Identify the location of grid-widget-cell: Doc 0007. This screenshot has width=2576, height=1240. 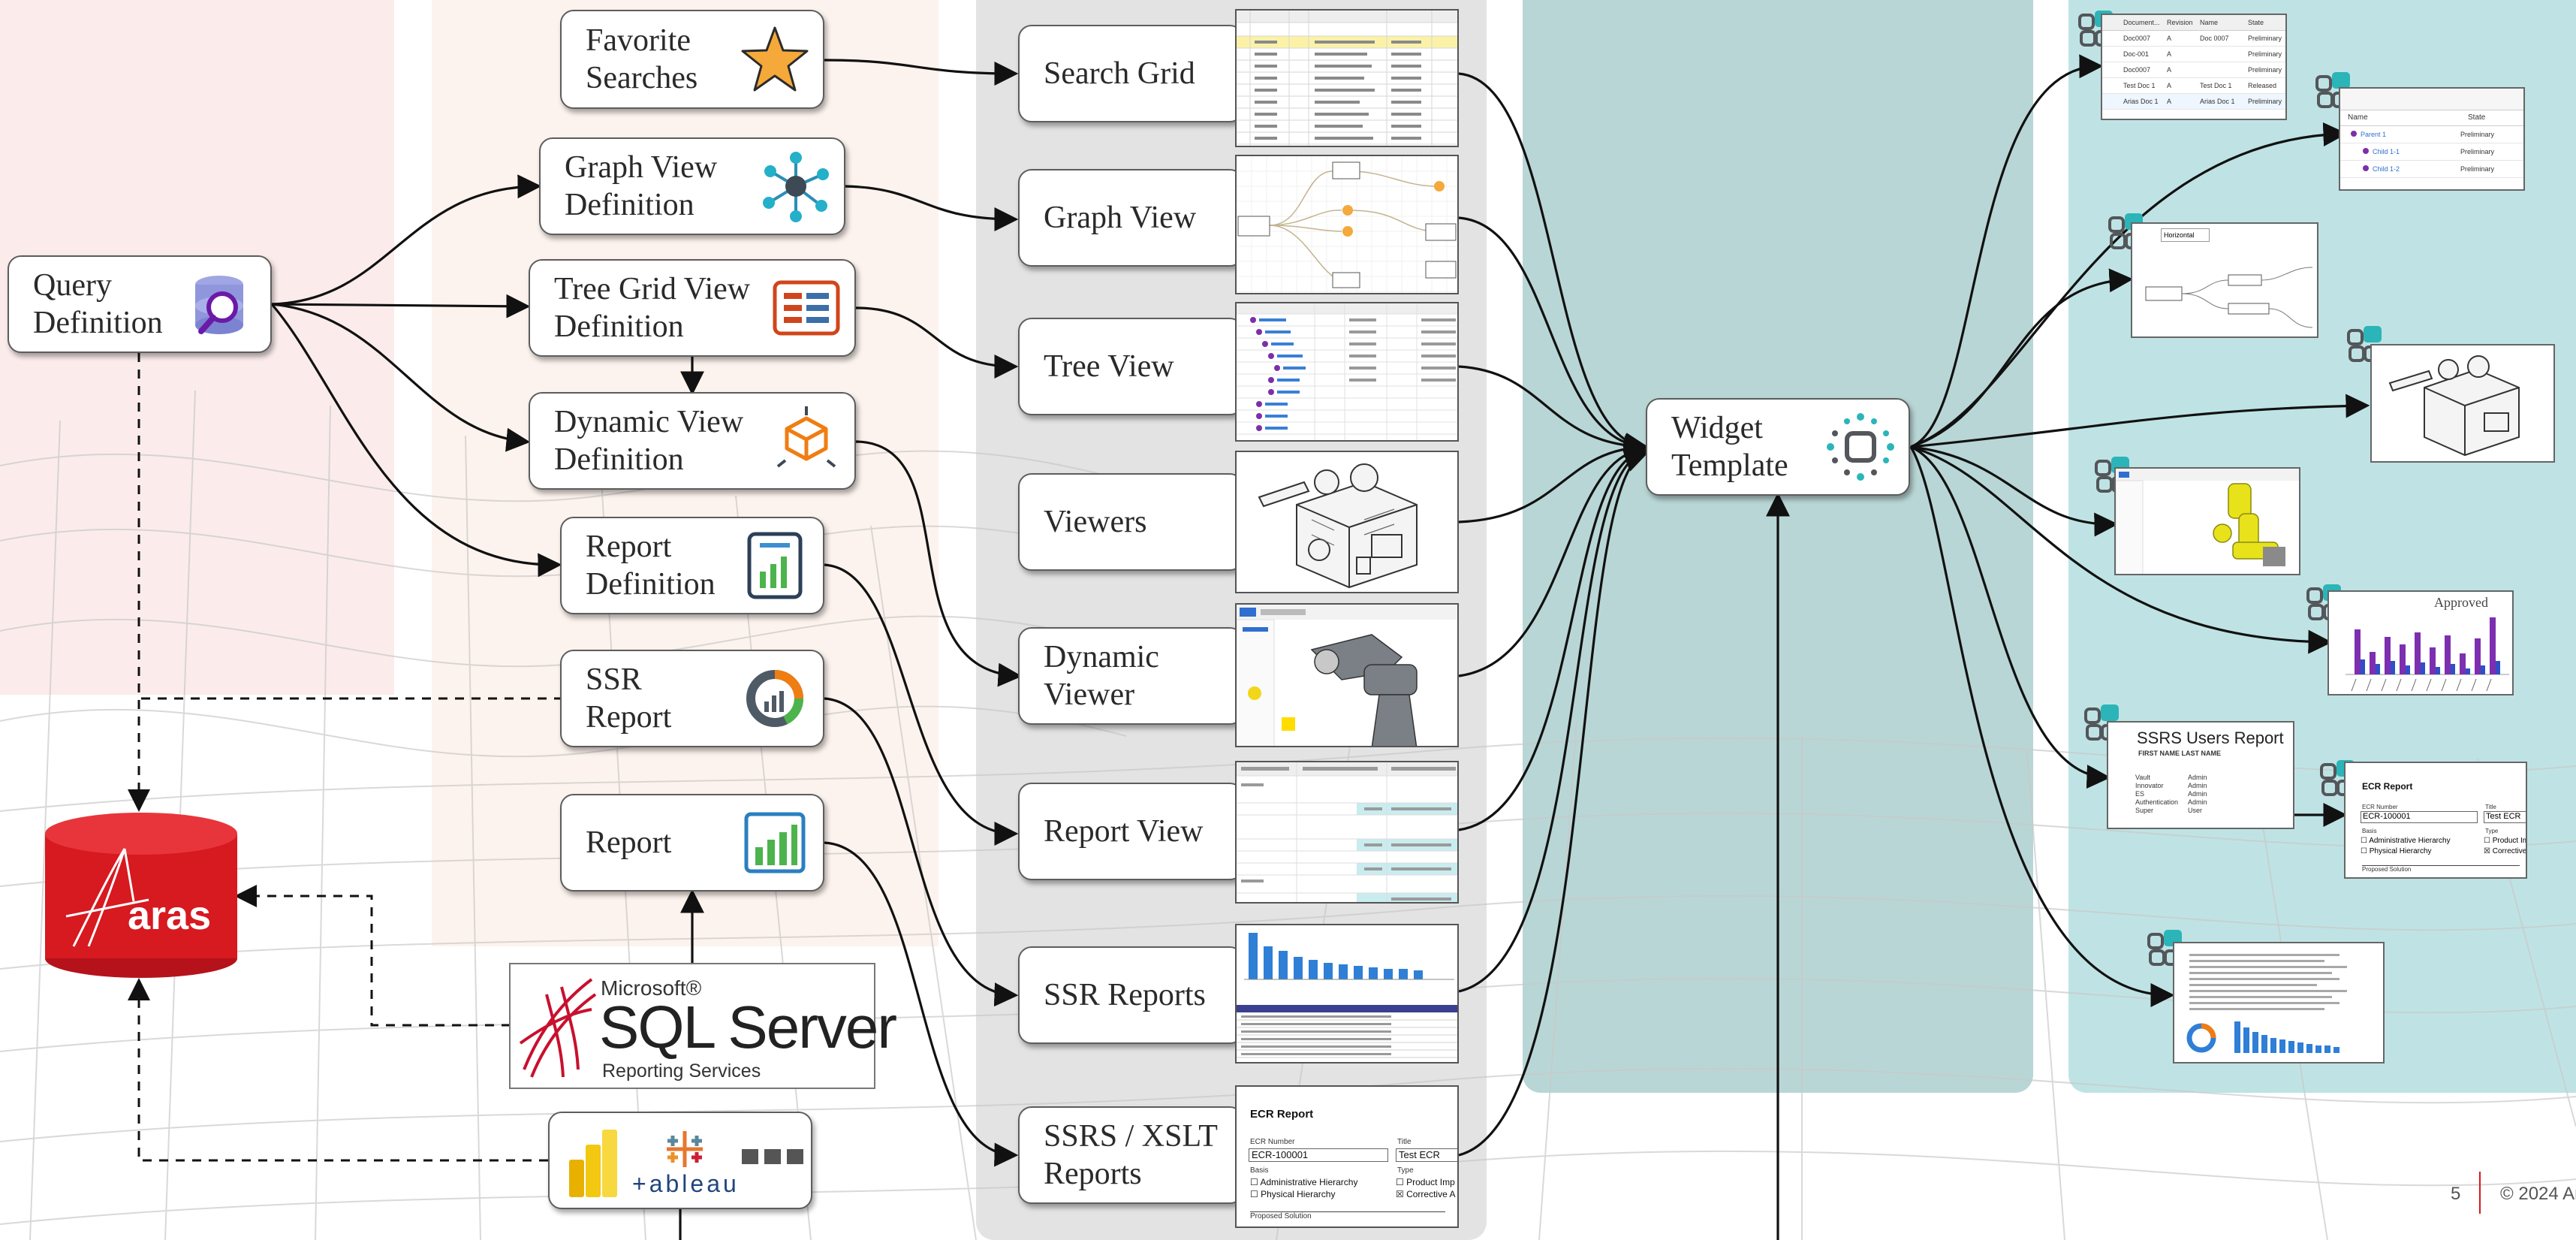
(2214, 39).